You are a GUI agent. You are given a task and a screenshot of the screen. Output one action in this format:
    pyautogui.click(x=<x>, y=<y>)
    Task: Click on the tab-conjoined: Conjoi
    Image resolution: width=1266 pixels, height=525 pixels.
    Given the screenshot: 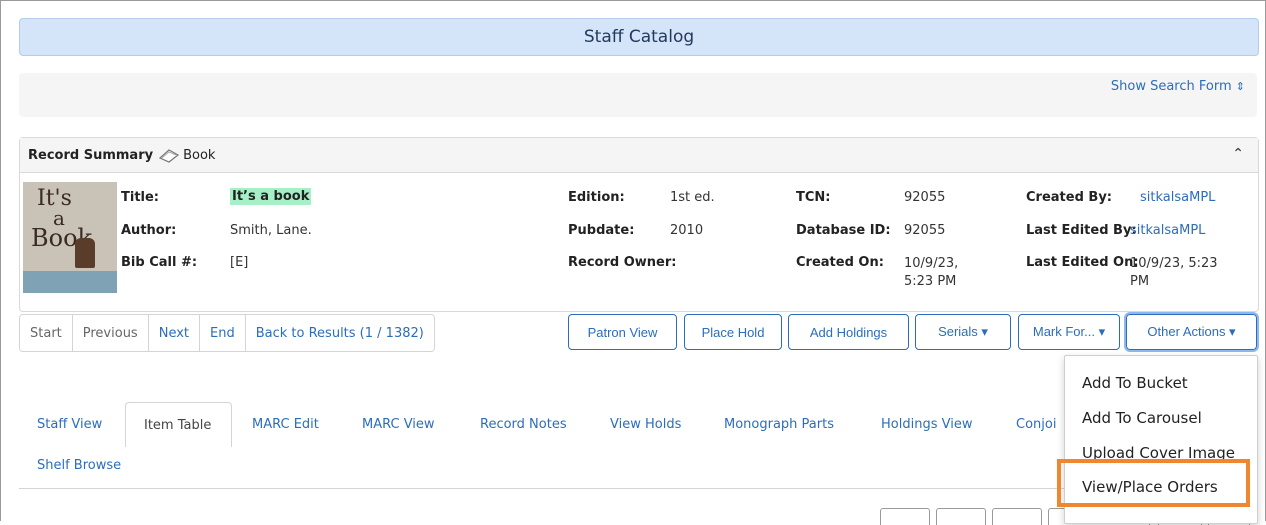 What is the action you would take?
    pyautogui.click(x=1036, y=424)
    